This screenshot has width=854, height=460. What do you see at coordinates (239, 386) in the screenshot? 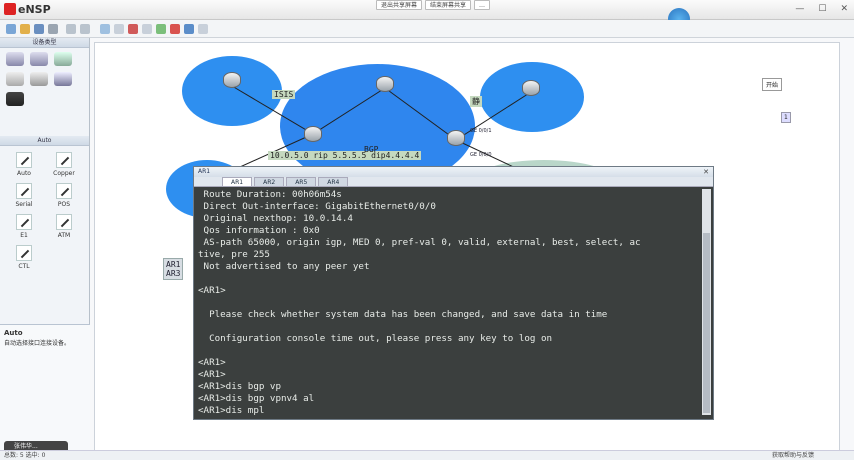
I see `terminal-line: <AR1>dis bgp vp` at bounding box center [239, 386].